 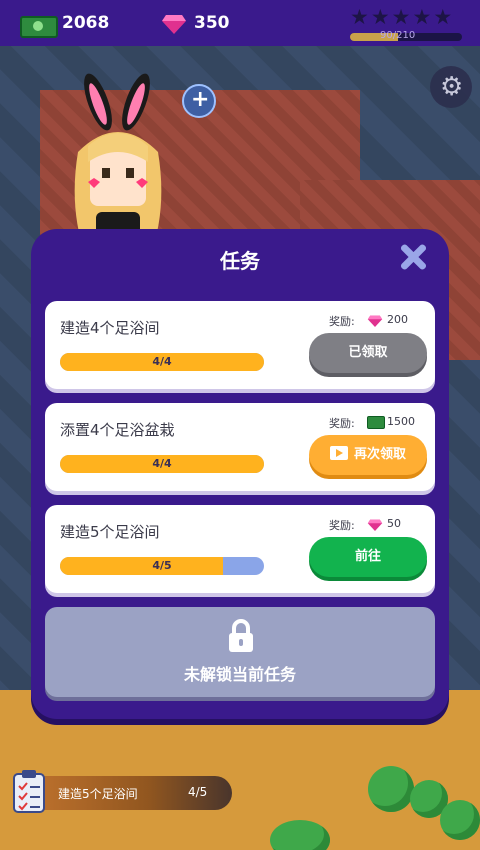 What do you see at coordinates (240, 447) in the screenshot?
I see `task-card: 添置4个足浴盆栽 4/4 奖励: 1500 再次领取` at bounding box center [240, 447].